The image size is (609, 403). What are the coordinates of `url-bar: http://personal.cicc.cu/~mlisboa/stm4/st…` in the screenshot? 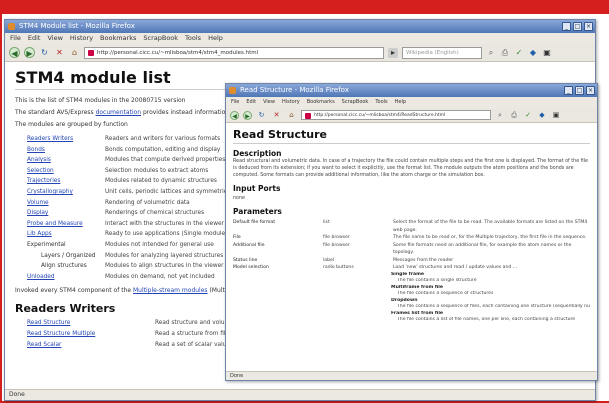 It's located at (234, 52).